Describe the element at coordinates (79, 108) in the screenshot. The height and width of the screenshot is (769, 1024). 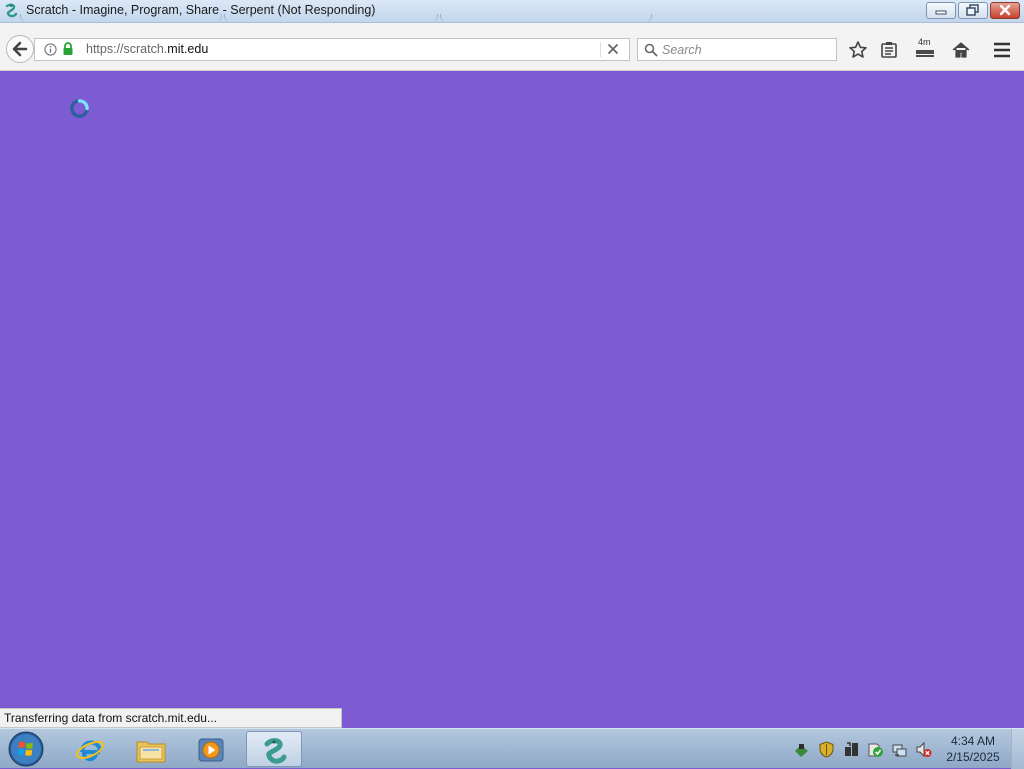
I see `loading-spinner-icon` at that location.